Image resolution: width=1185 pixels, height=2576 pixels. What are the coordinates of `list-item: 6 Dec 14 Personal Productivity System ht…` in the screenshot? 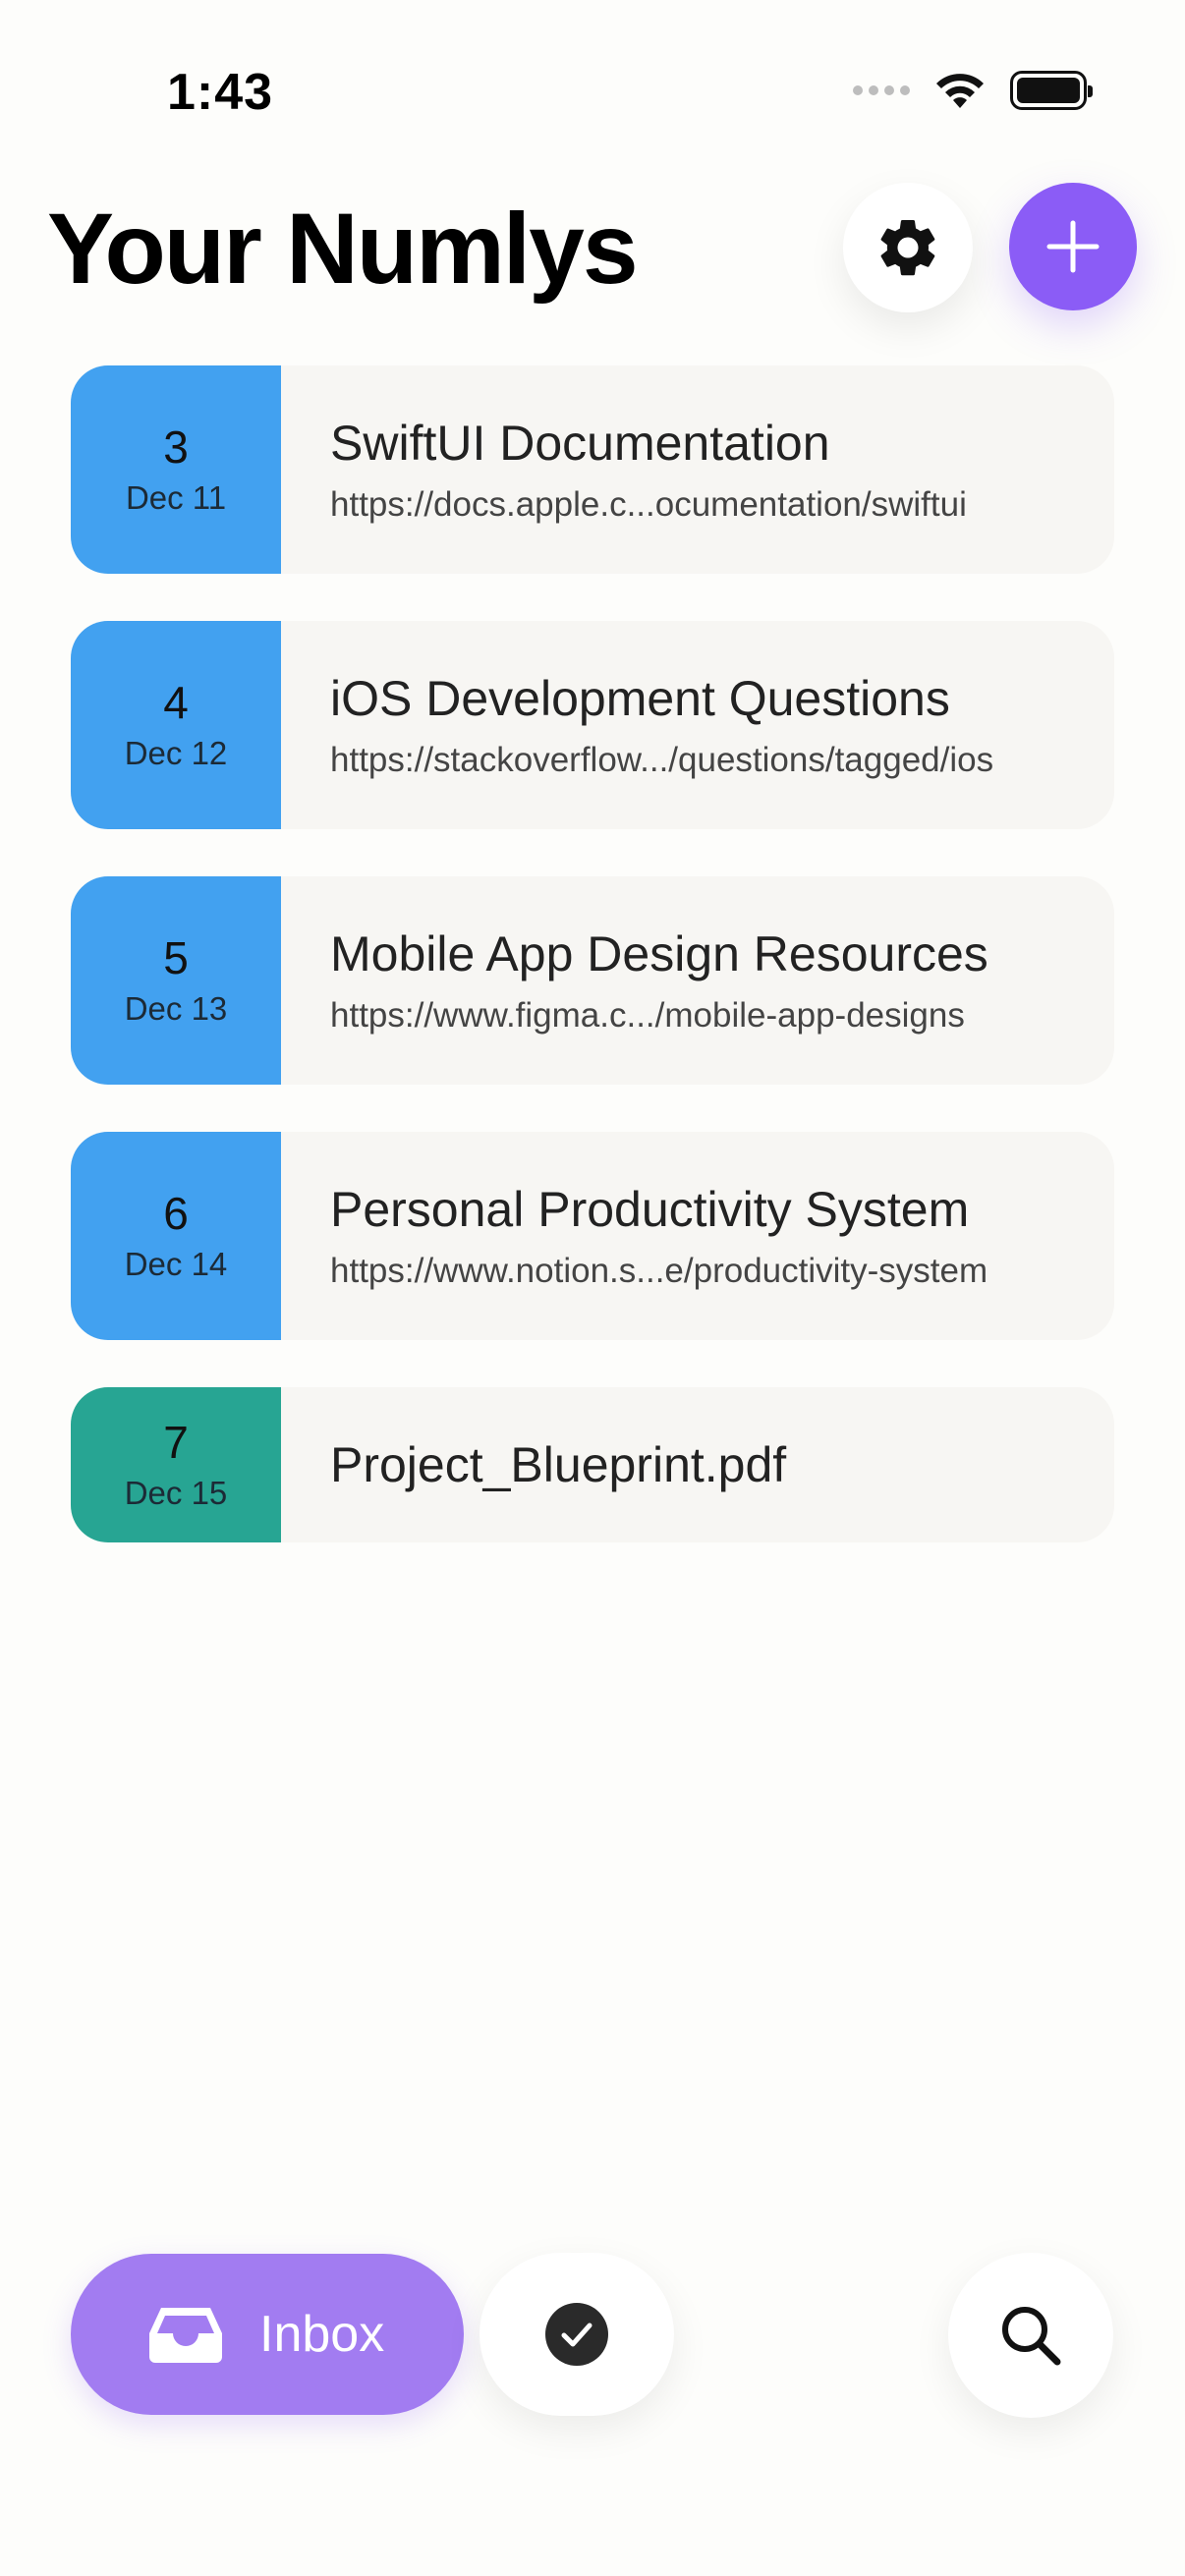 It's located at (592, 1236).